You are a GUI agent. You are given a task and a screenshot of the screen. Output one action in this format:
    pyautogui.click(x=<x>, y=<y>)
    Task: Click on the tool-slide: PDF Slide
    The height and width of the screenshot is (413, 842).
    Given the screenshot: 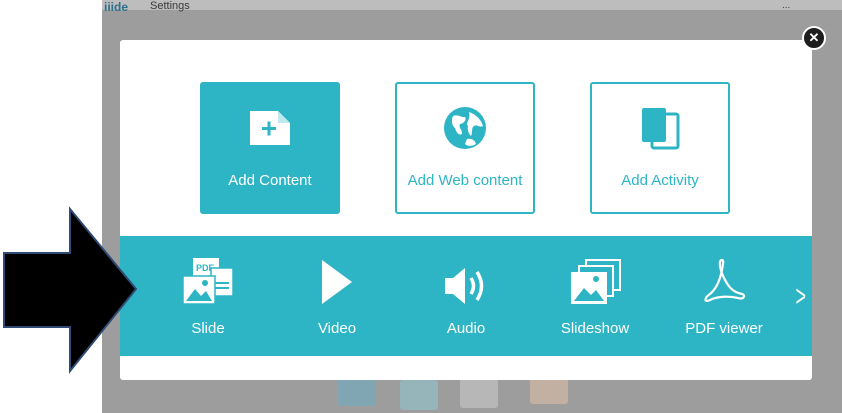 What is the action you would take?
    pyautogui.click(x=208, y=293)
    